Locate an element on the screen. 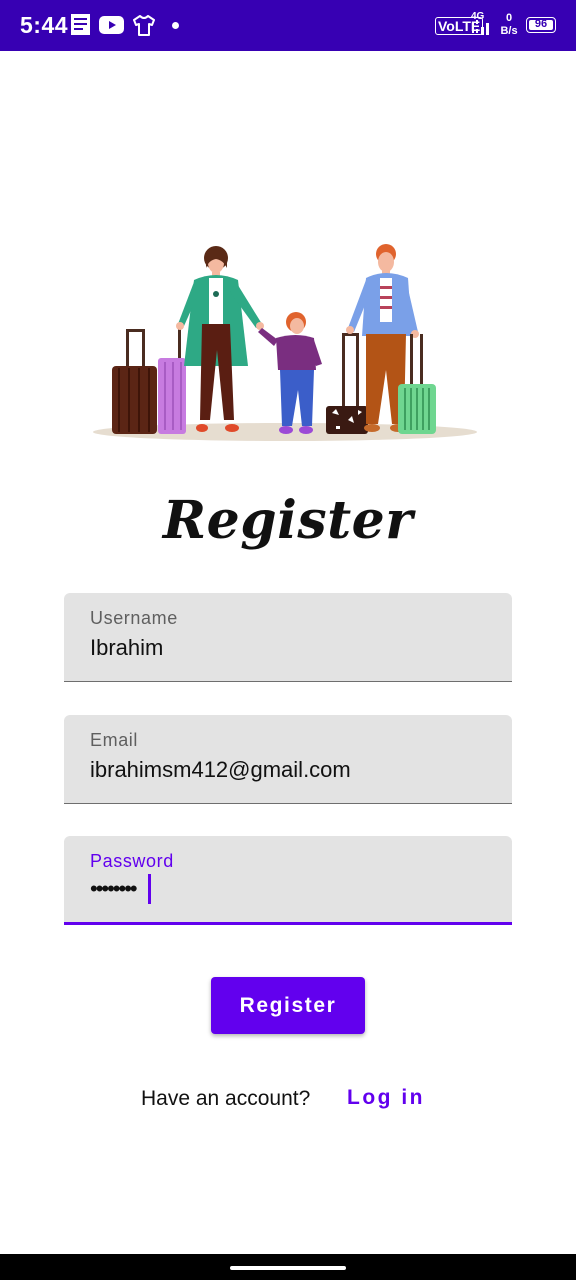  child-figure is located at coordinates (290, 373).